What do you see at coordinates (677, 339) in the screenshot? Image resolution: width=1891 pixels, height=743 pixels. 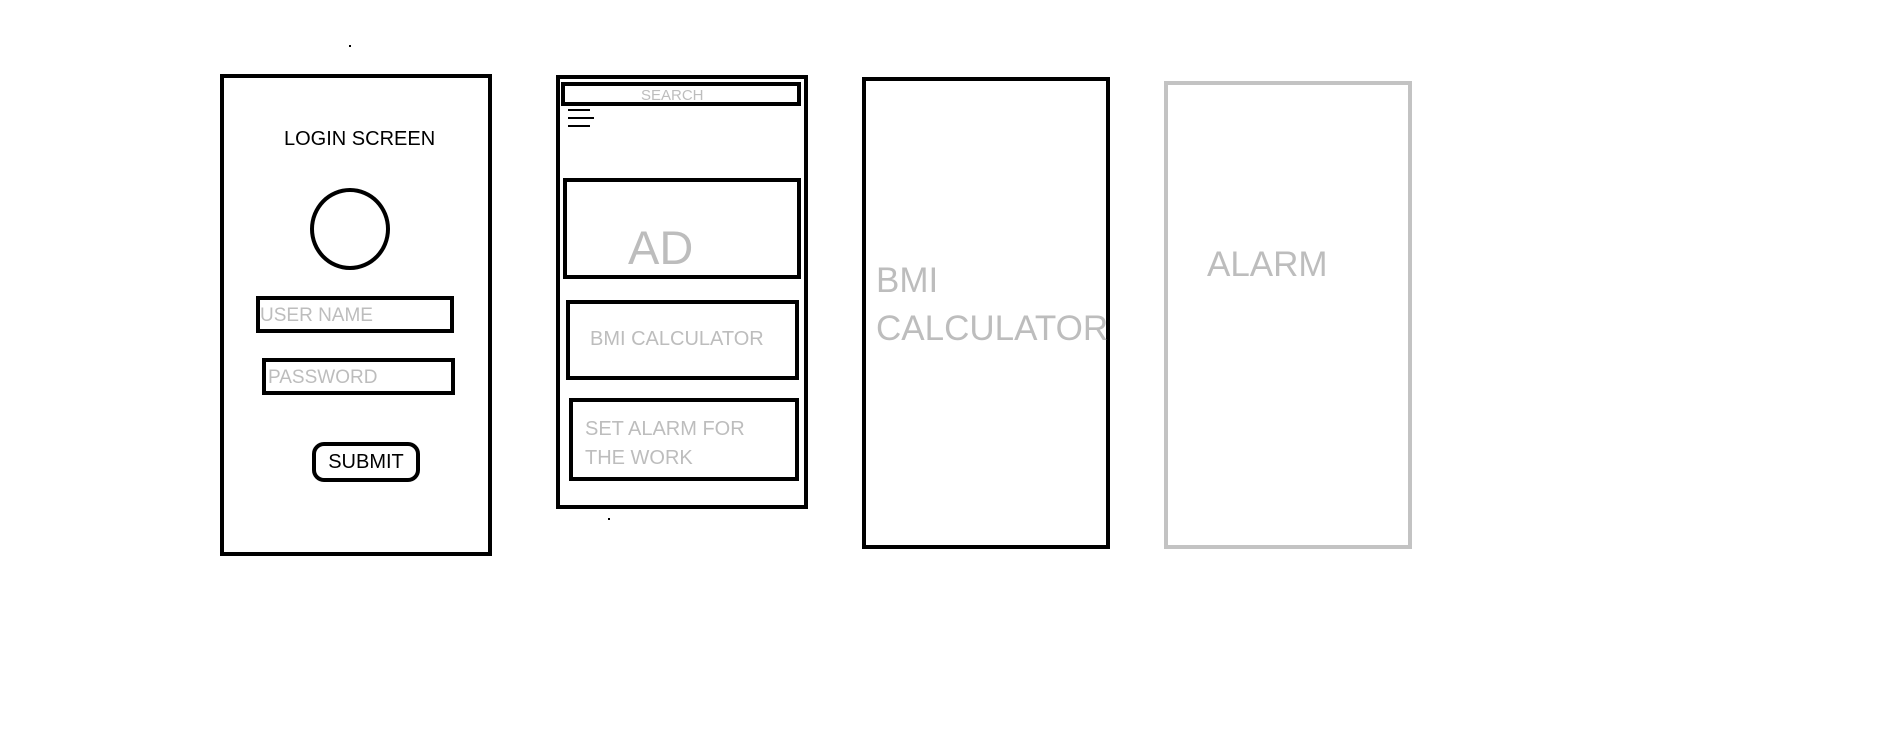 I see `bmi-card-label: BMI CALCULATOR` at bounding box center [677, 339].